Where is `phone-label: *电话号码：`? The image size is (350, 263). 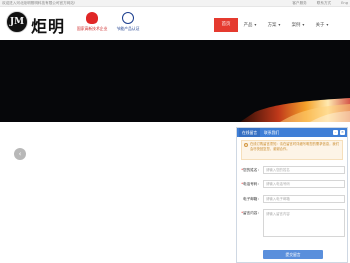 phone-label: *电话号码： is located at coordinates (251, 184).